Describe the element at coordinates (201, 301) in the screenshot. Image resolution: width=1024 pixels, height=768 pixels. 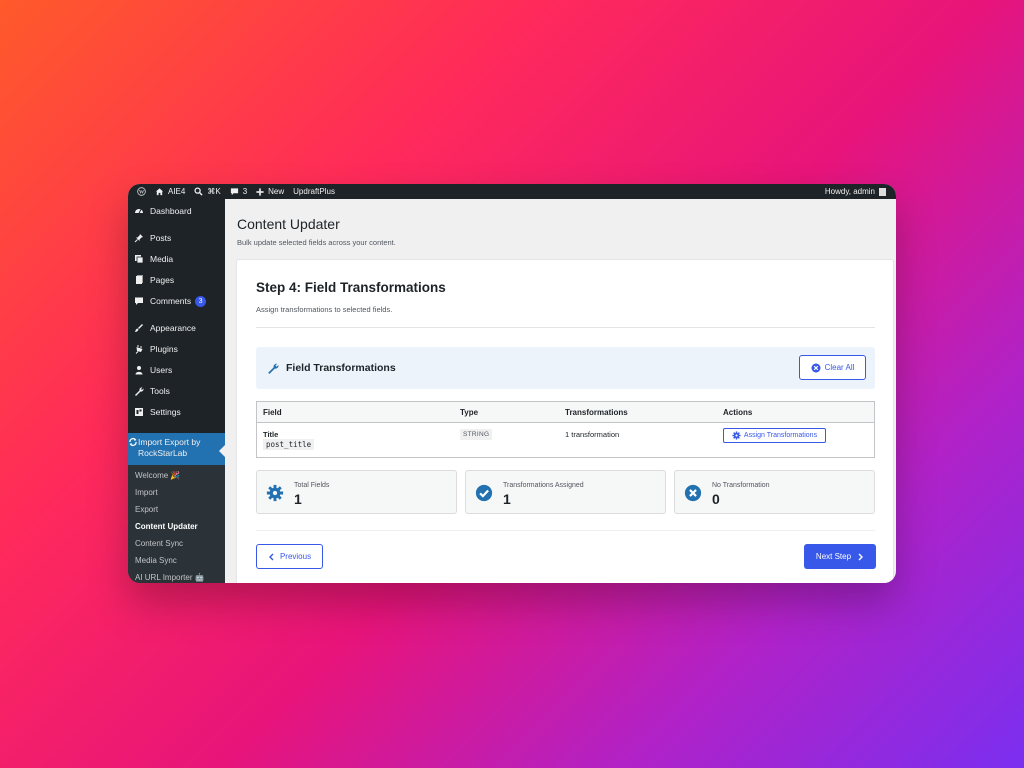
I see `comments-badge: 3` at that location.